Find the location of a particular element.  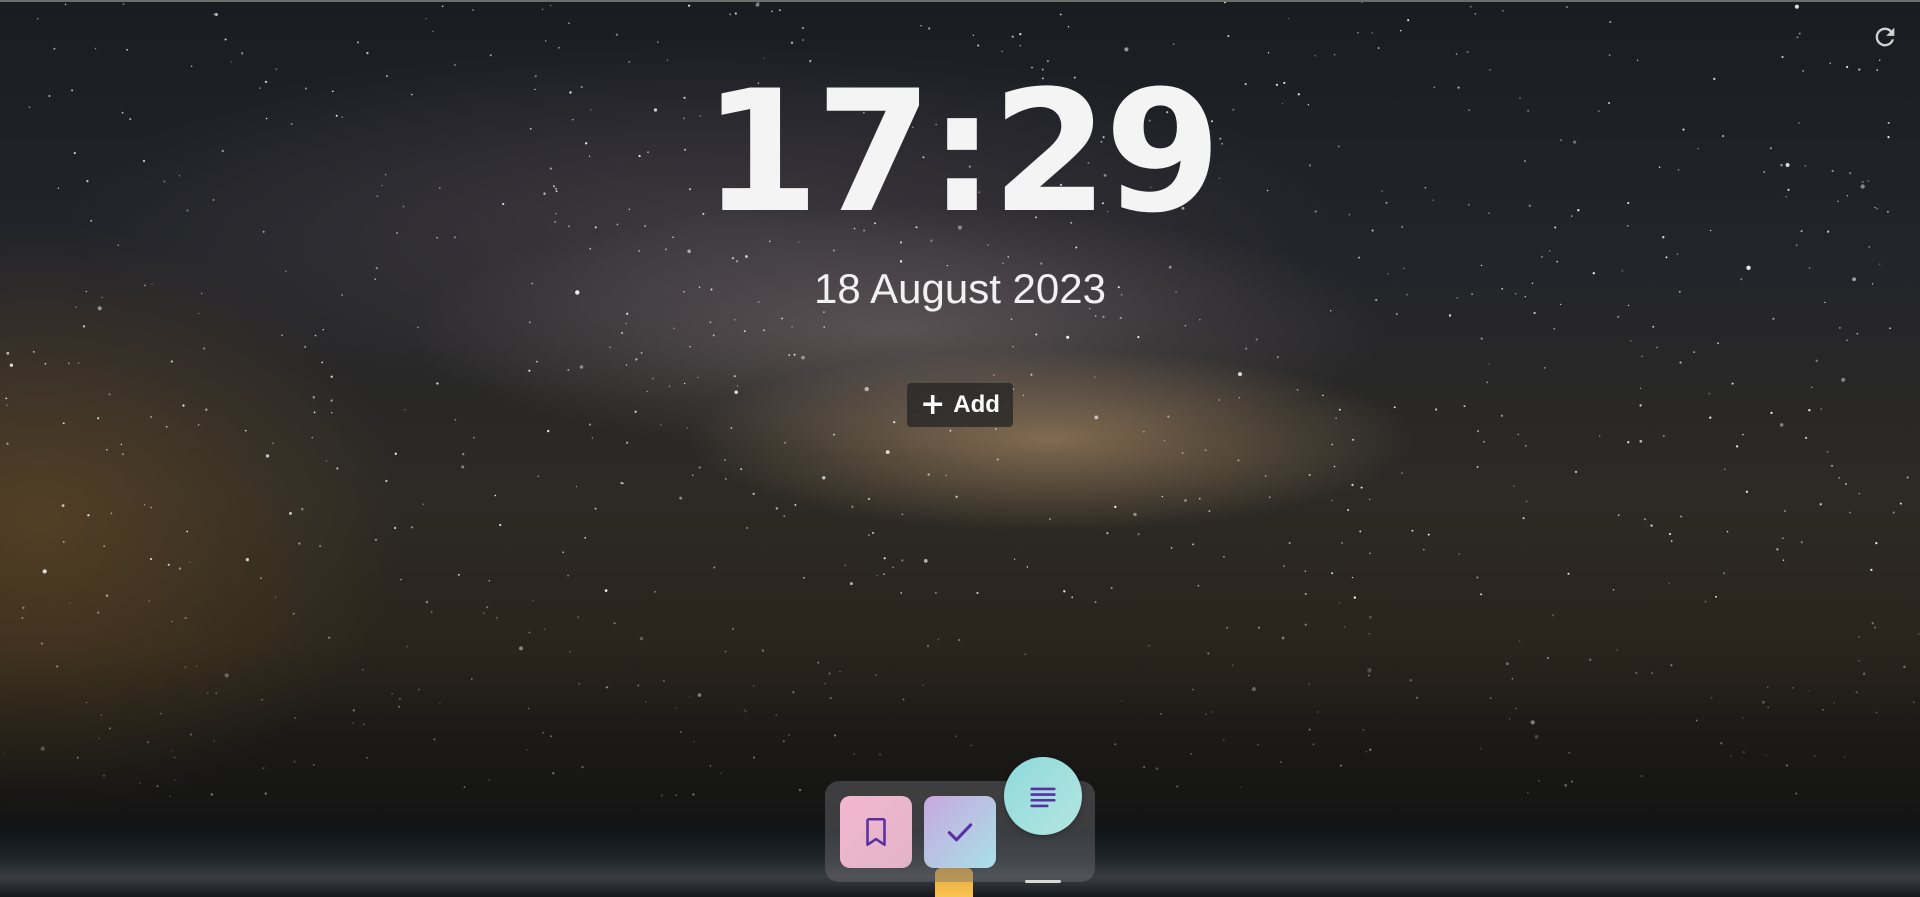

refresh-icon is located at coordinates (1885, 37).